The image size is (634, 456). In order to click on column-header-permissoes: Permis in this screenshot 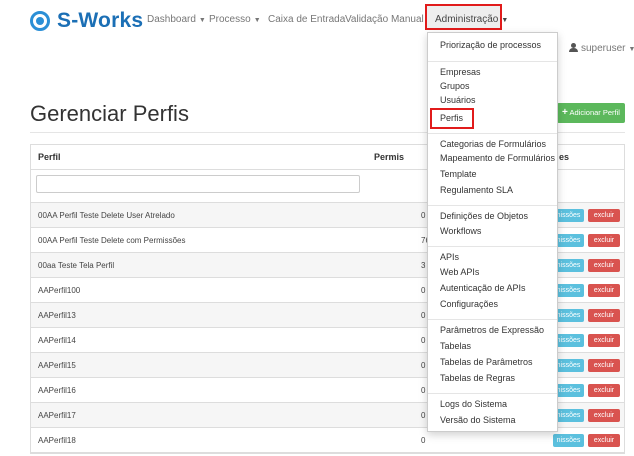, I will do `click(389, 157)`.